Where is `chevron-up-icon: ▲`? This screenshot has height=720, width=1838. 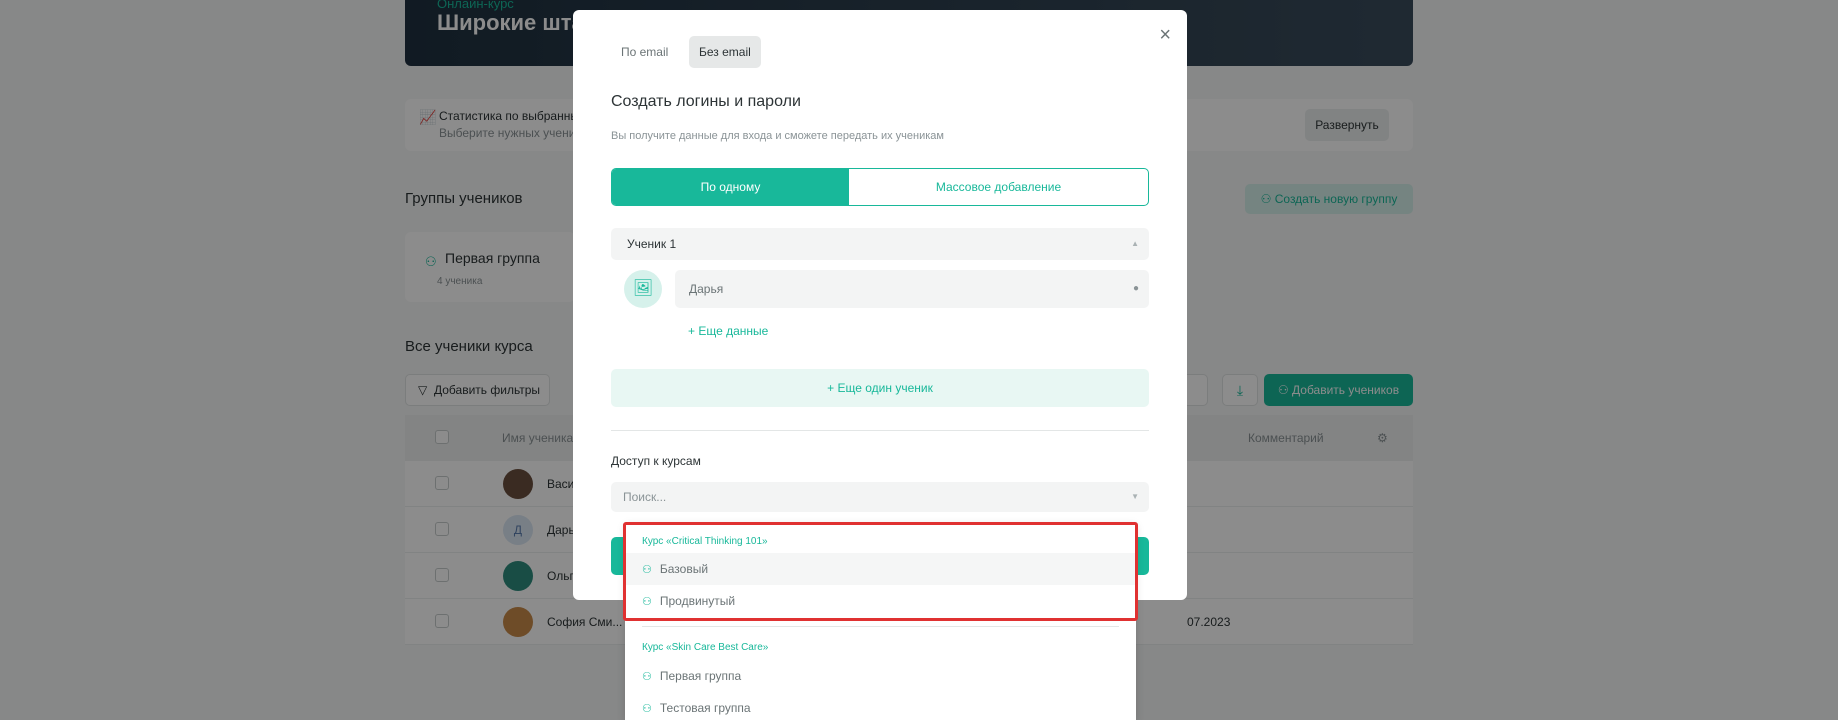
chevron-up-icon: ▲ is located at coordinates (1135, 243).